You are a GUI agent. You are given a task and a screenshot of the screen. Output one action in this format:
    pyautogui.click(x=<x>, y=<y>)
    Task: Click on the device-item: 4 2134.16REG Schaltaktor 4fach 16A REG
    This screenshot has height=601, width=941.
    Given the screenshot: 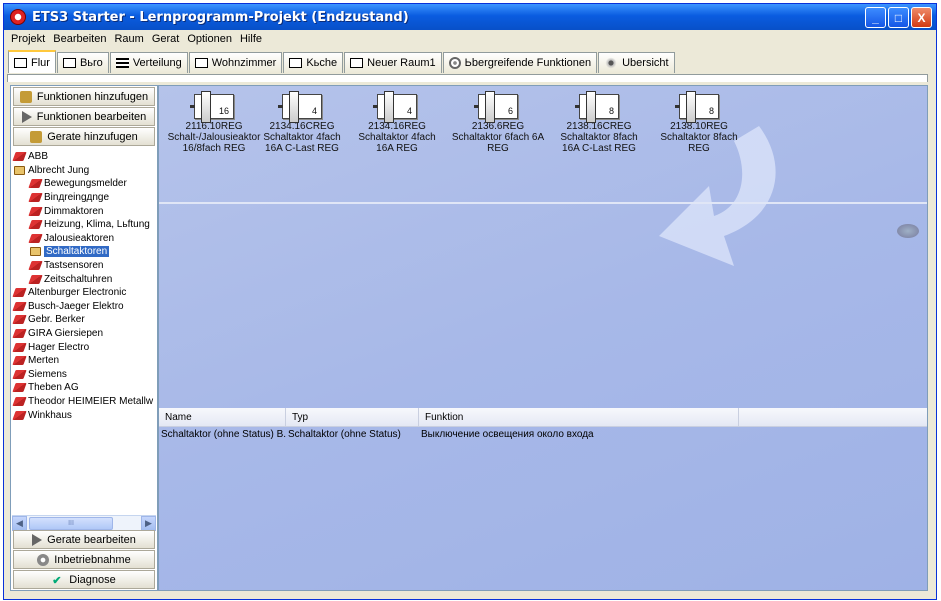 What is the action you would take?
    pyautogui.click(x=397, y=122)
    